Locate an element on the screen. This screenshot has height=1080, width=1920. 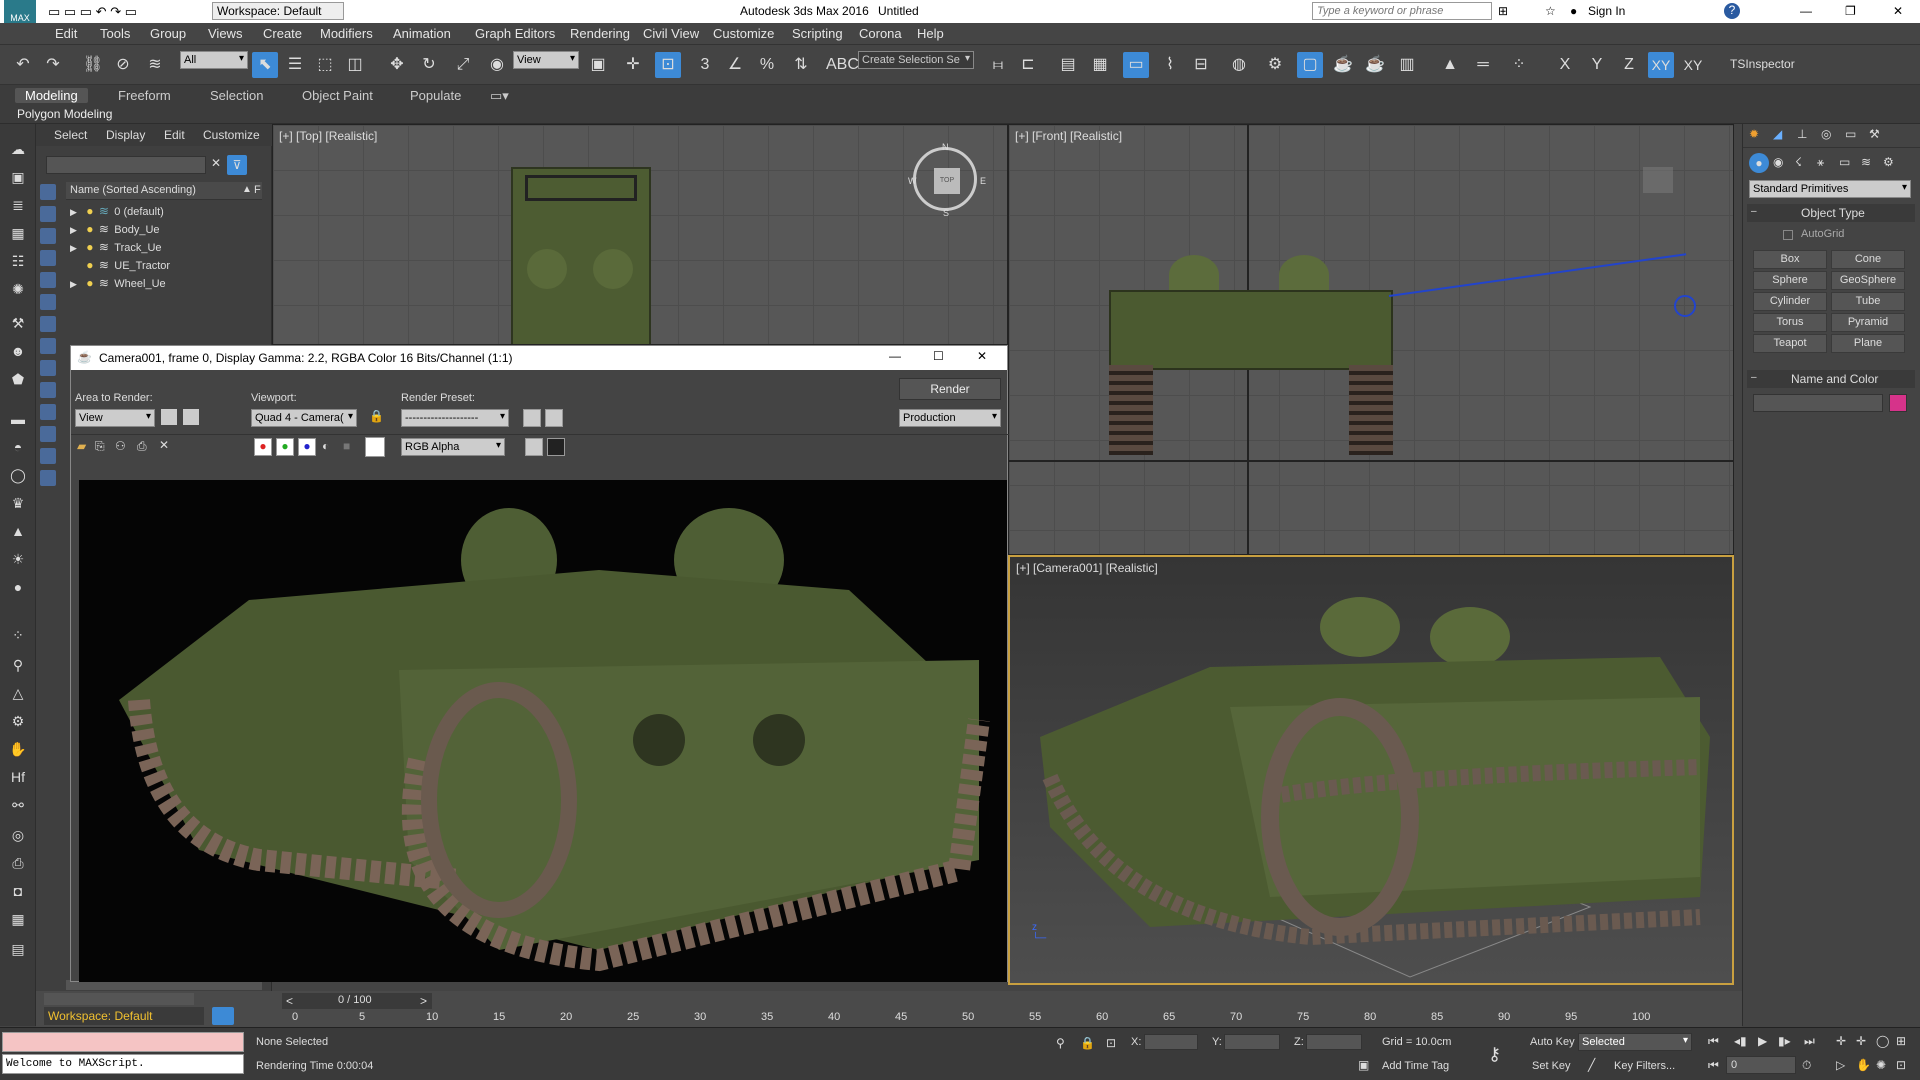
select-by-name-icon: ☰ is located at coordinates (295, 65).